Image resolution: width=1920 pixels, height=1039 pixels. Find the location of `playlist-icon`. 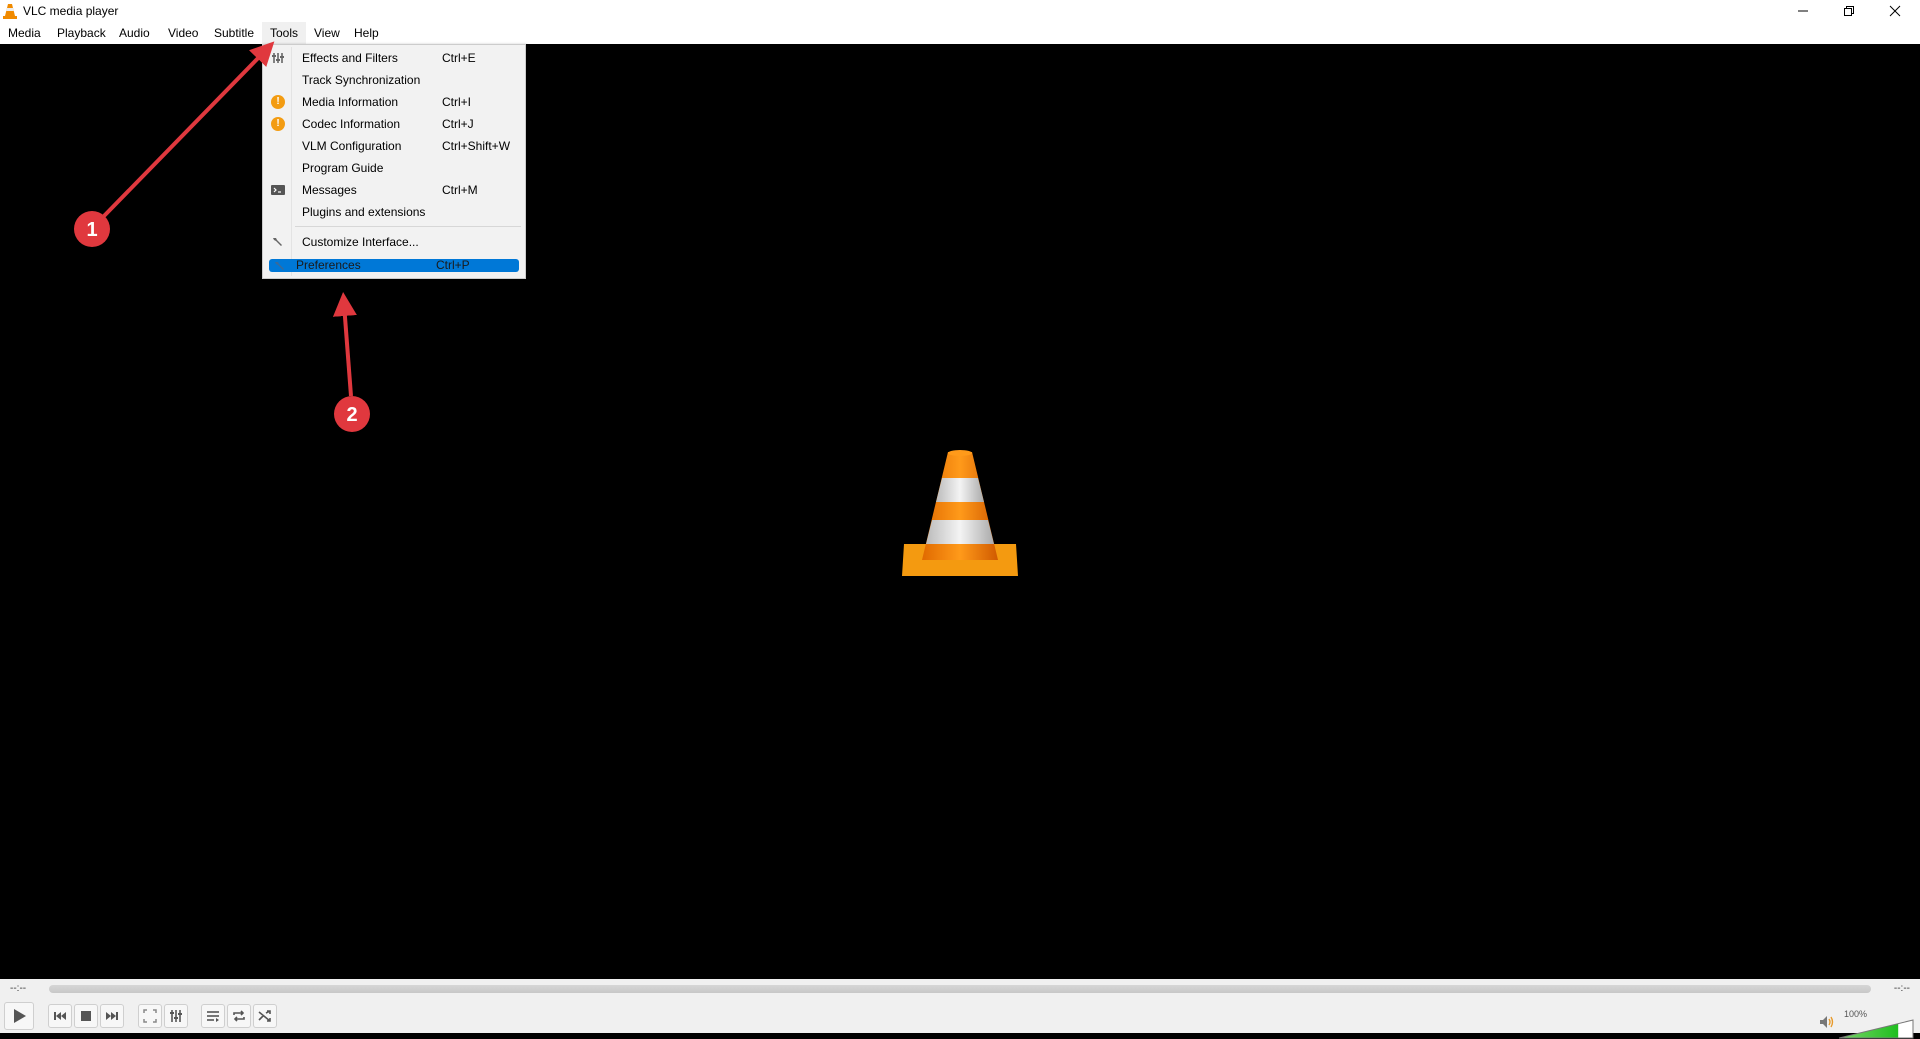

playlist-icon is located at coordinates (213, 1016).